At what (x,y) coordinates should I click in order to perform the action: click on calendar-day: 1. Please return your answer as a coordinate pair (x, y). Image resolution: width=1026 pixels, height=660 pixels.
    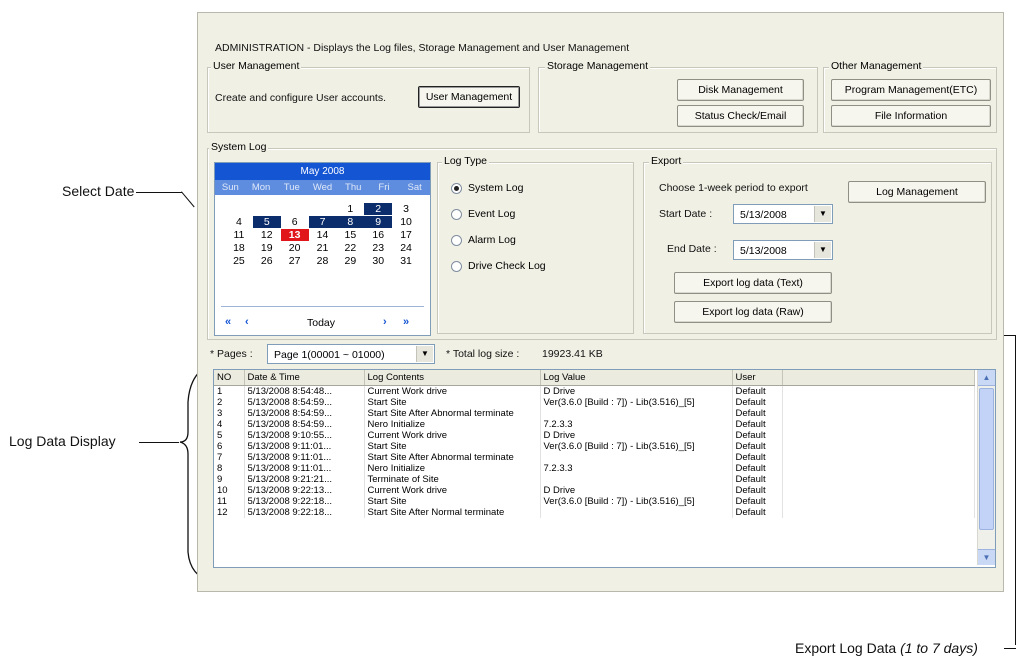
    Looking at the image, I should click on (350, 209).